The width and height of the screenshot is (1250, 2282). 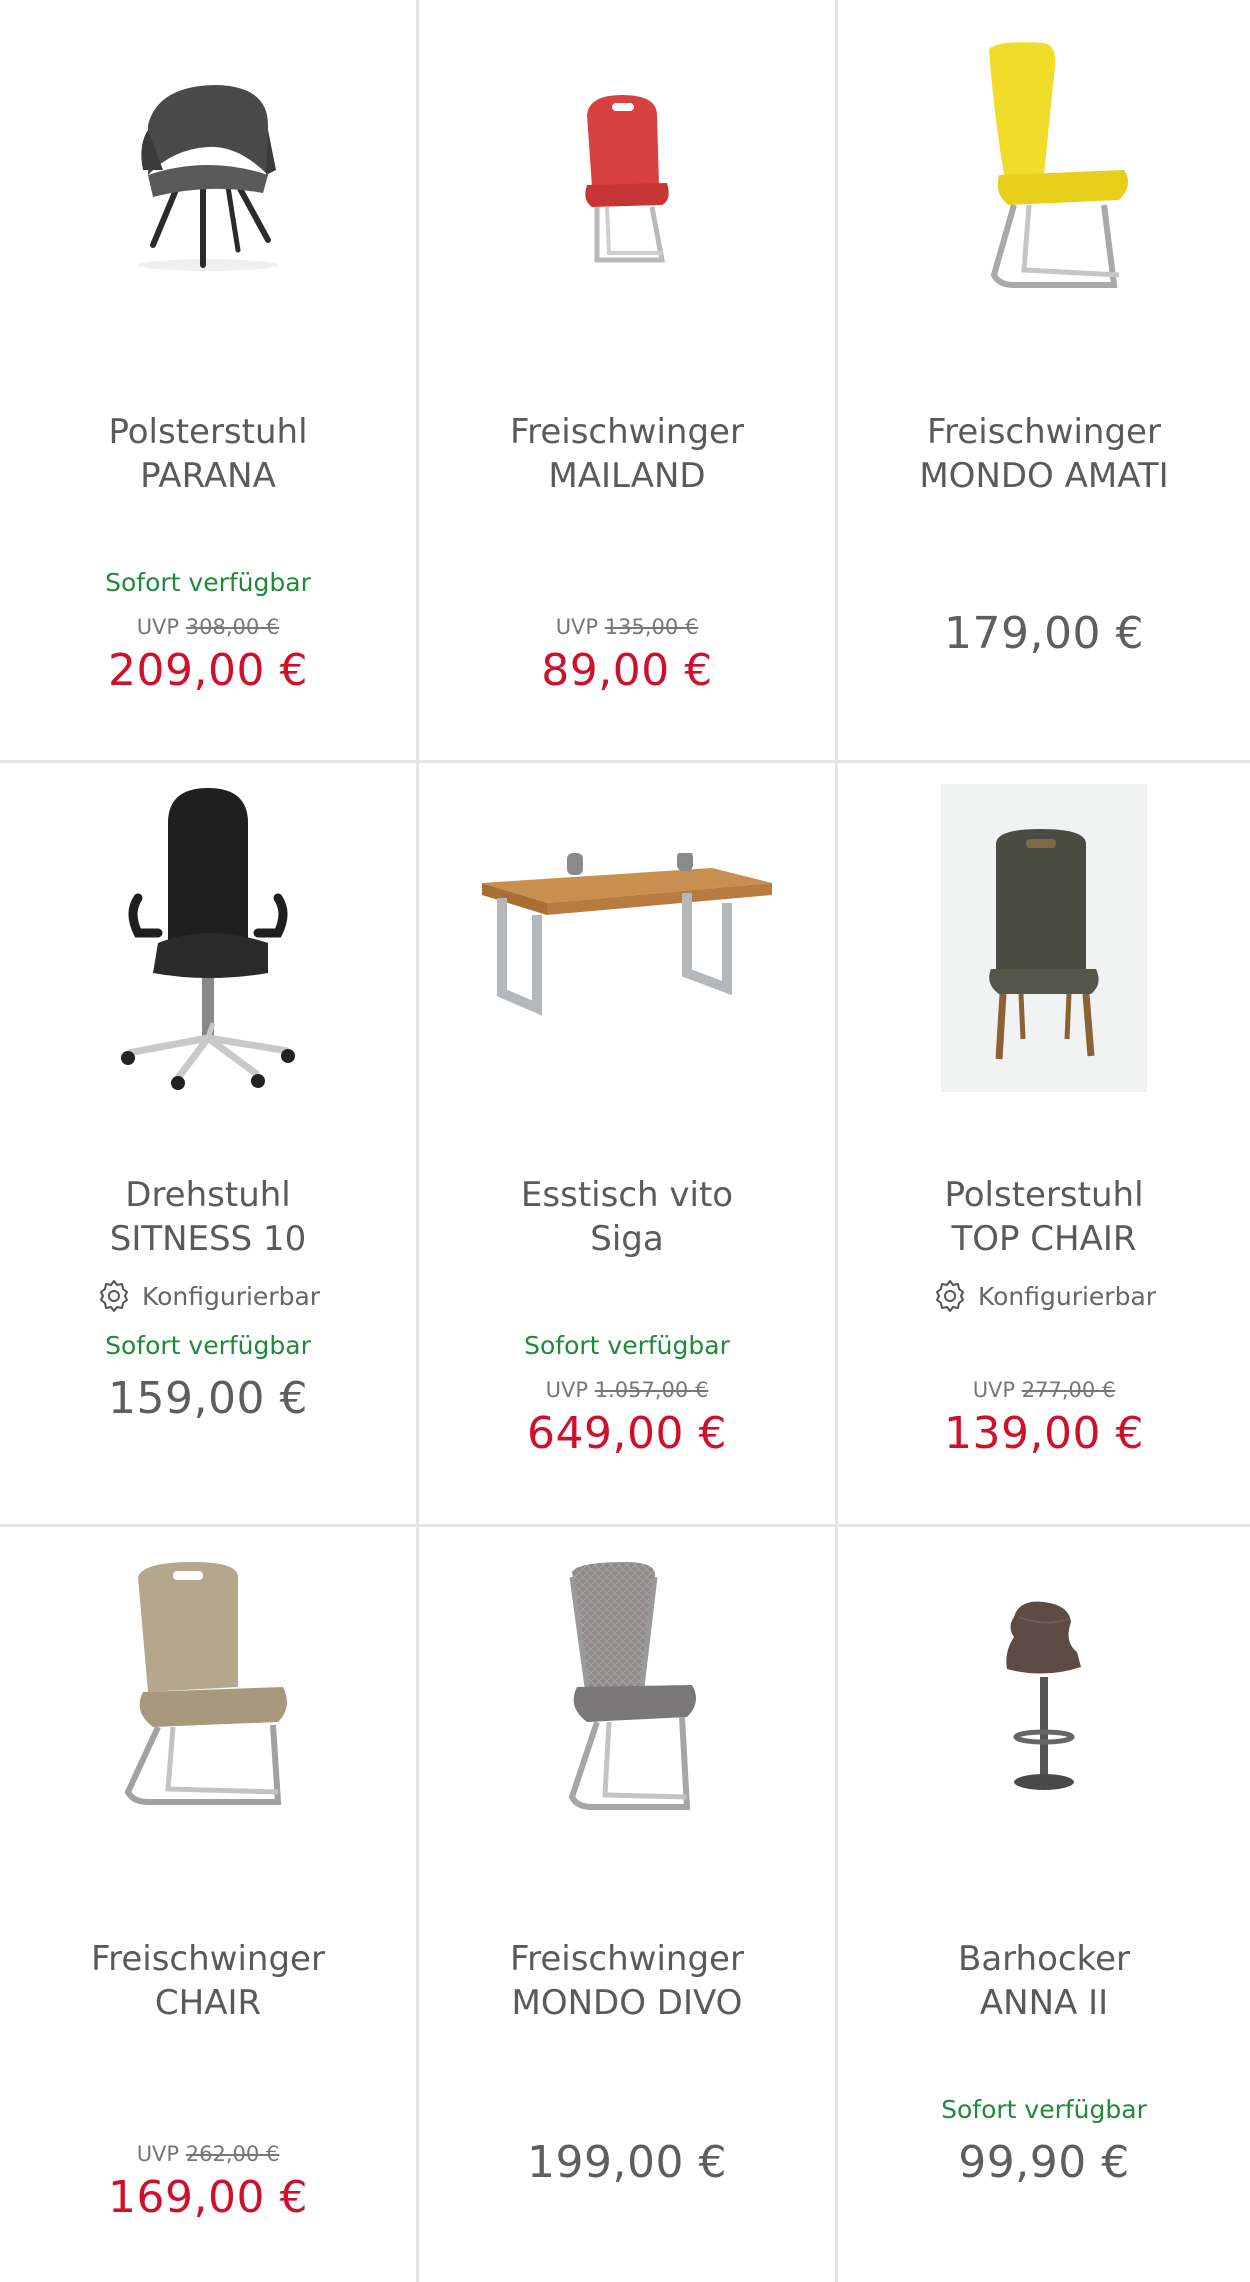 I want to click on product-title-line2: MAILAND, so click(x=627, y=476).